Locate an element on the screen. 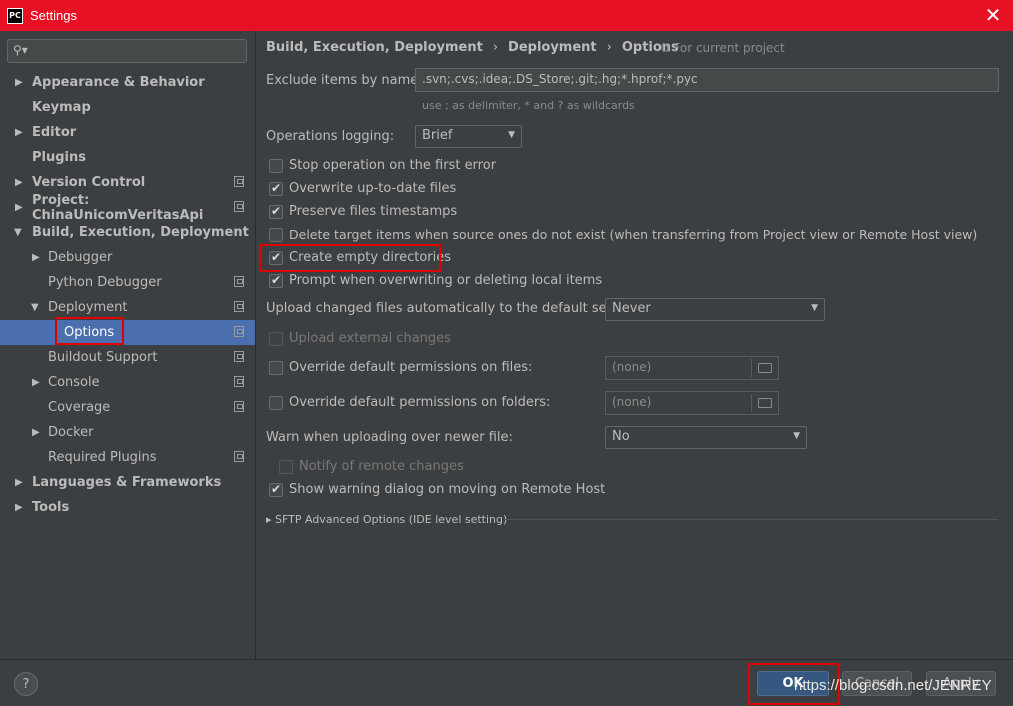 The width and height of the screenshot is (1013, 706). overwrite-checkbox is located at coordinates (276, 188).